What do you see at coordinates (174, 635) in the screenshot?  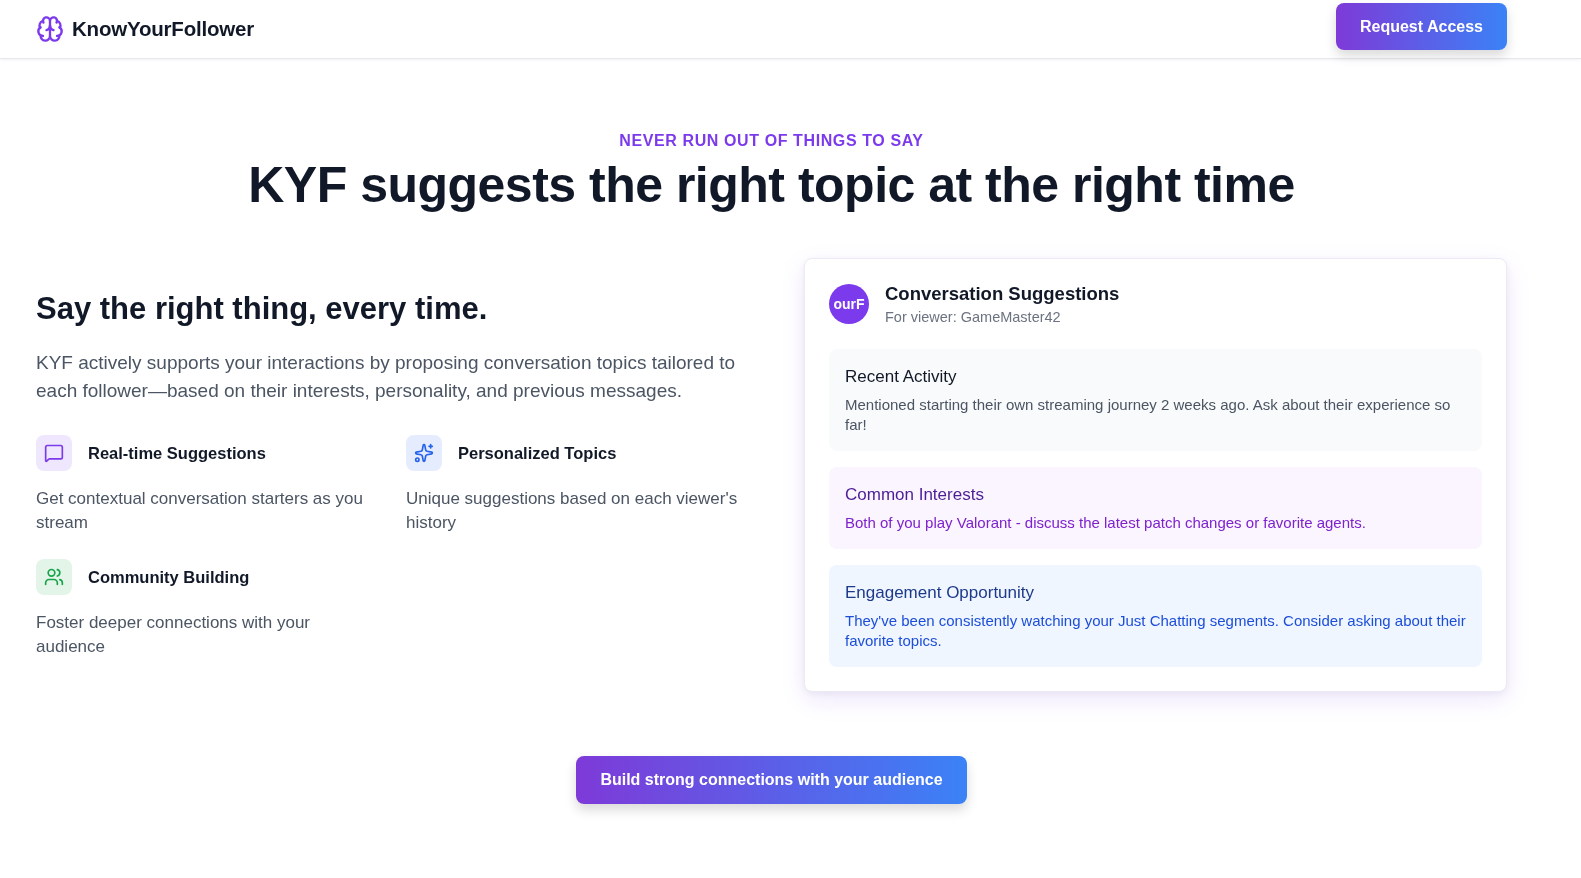 I see `feature-description: Foster deeper connections with your audience` at bounding box center [174, 635].